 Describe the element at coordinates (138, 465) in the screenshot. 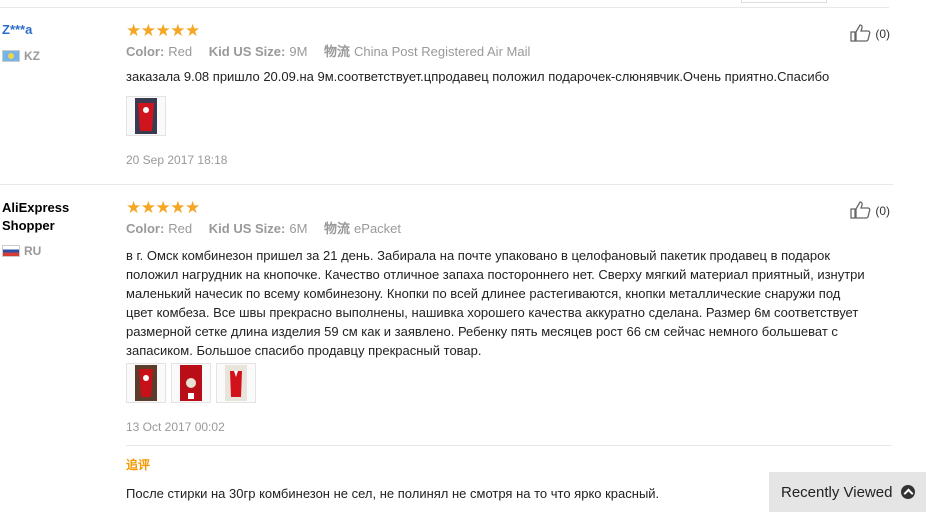

I see `additional-review-label: 追评` at that location.